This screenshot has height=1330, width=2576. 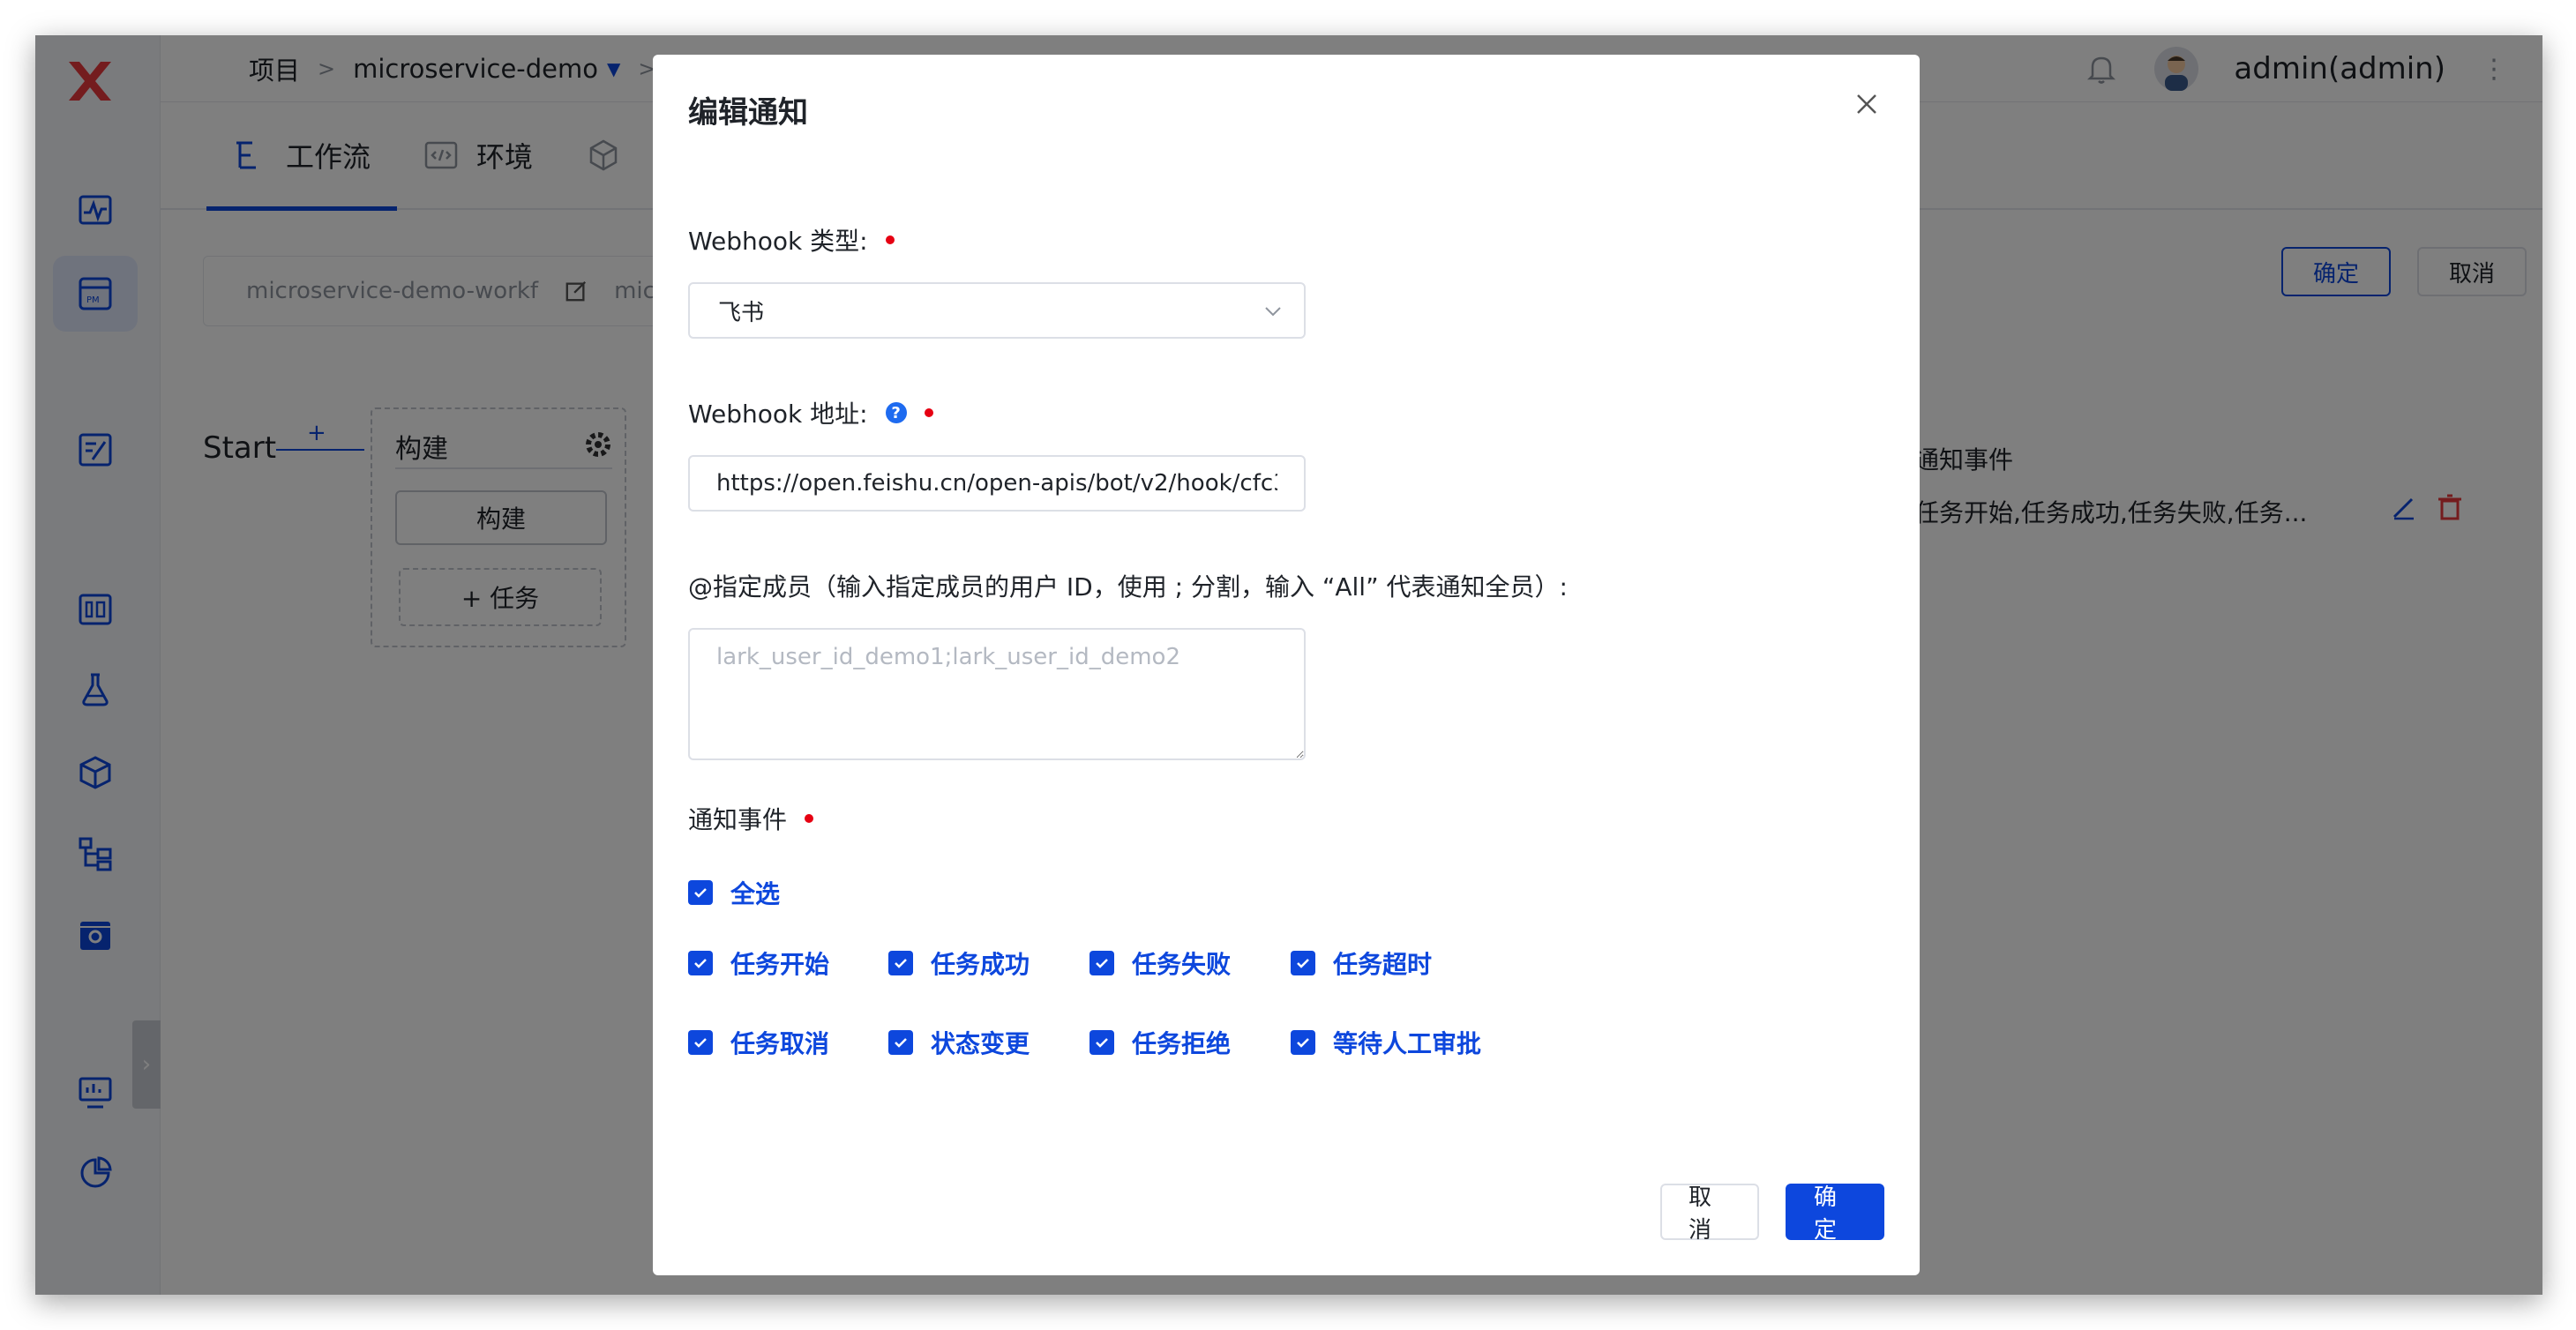 I want to click on webhook-type-label-row: Webhook 类型:, so click(x=792, y=240).